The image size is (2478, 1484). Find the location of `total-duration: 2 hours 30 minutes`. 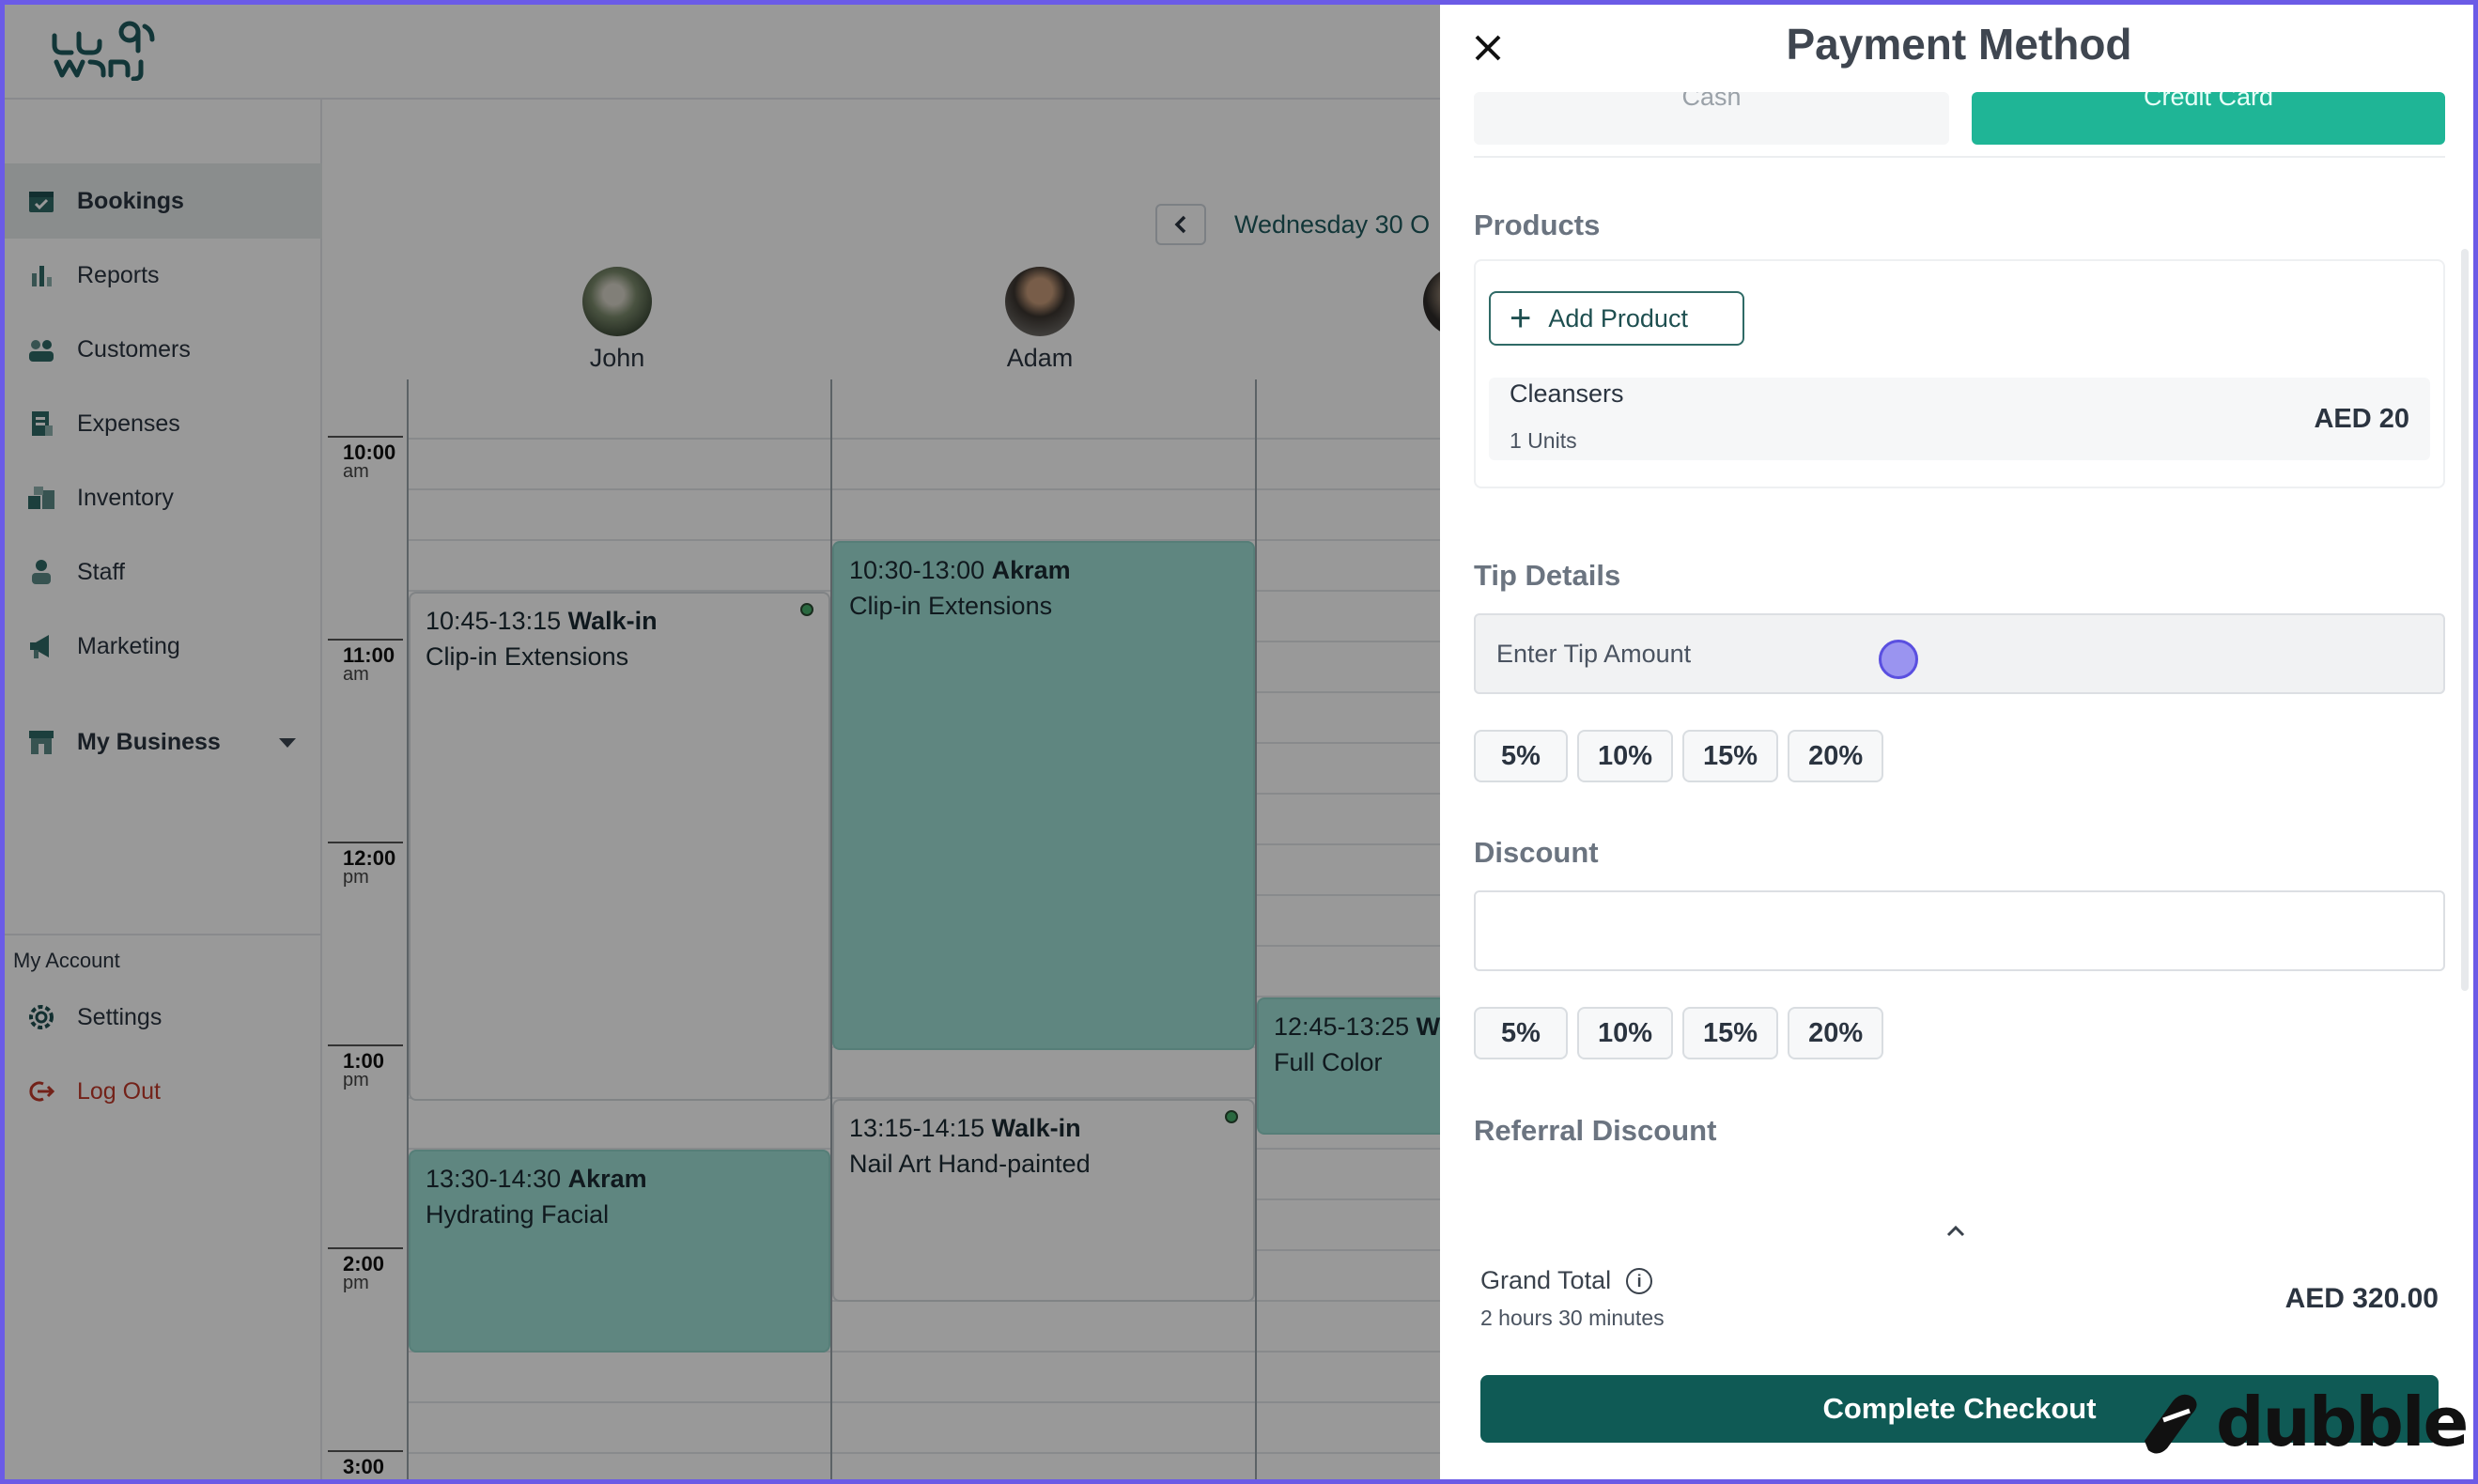

total-duration: 2 hours 30 minutes is located at coordinates (1572, 1318).